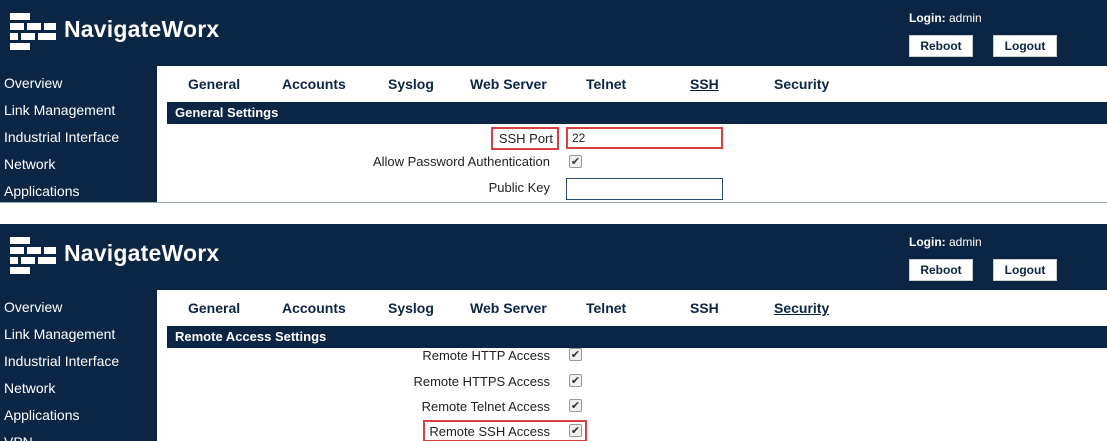 The image size is (1107, 441). What do you see at coordinates (525, 138) in the screenshot?
I see `ssh-port-label: SSH Port` at bounding box center [525, 138].